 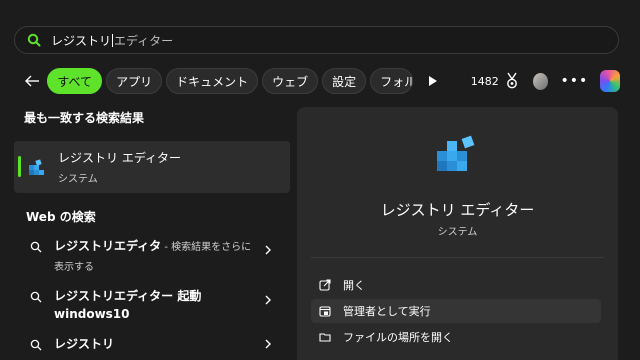 What do you see at coordinates (398, 337) in the screenshot?
I see `open-file-location-label: ファイルの場所を開く` at bounding box center [398, 337].